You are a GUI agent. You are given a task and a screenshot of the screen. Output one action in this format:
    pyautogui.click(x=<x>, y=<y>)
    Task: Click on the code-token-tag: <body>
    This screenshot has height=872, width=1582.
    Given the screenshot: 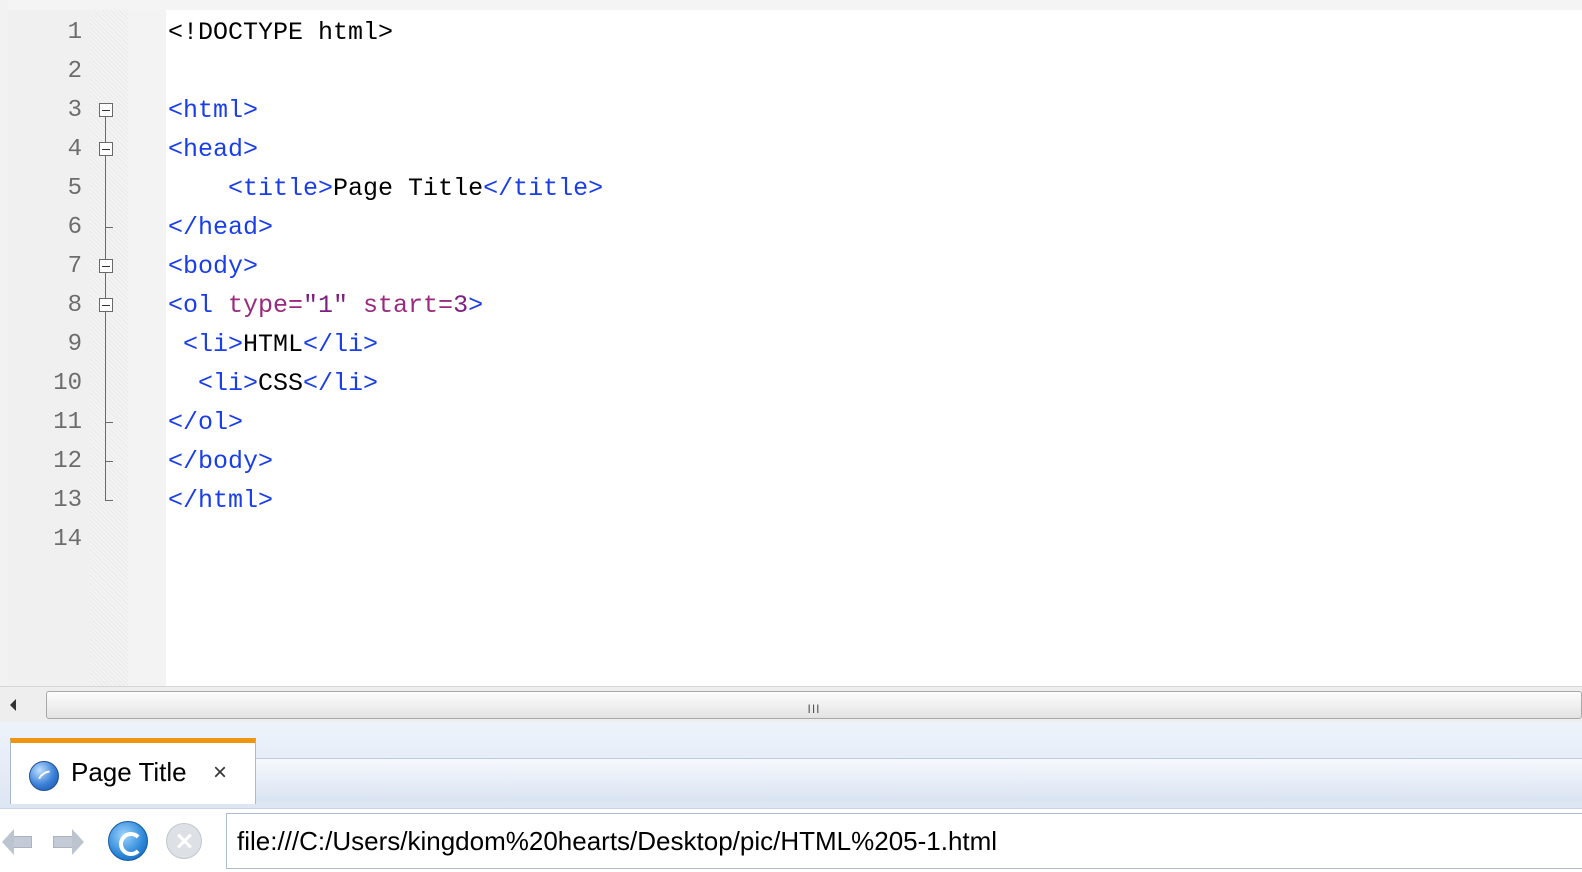 What is the action you would take?
    pyautogui.click(x=213, y=266)
    